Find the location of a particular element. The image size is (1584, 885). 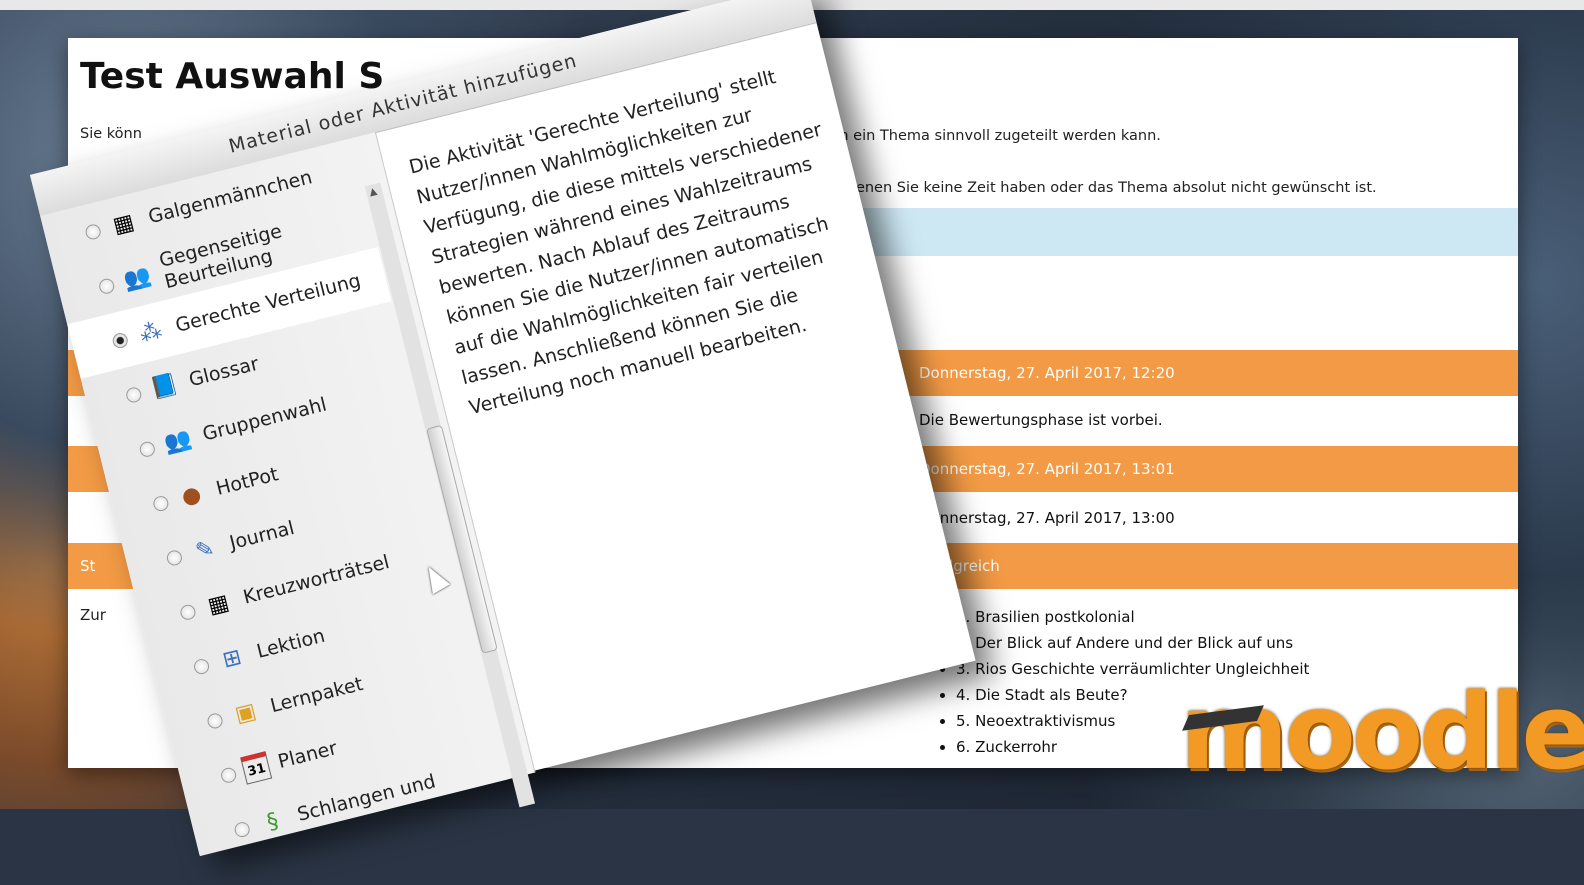

snakes-icon: § is located at coordinates (272, 821).